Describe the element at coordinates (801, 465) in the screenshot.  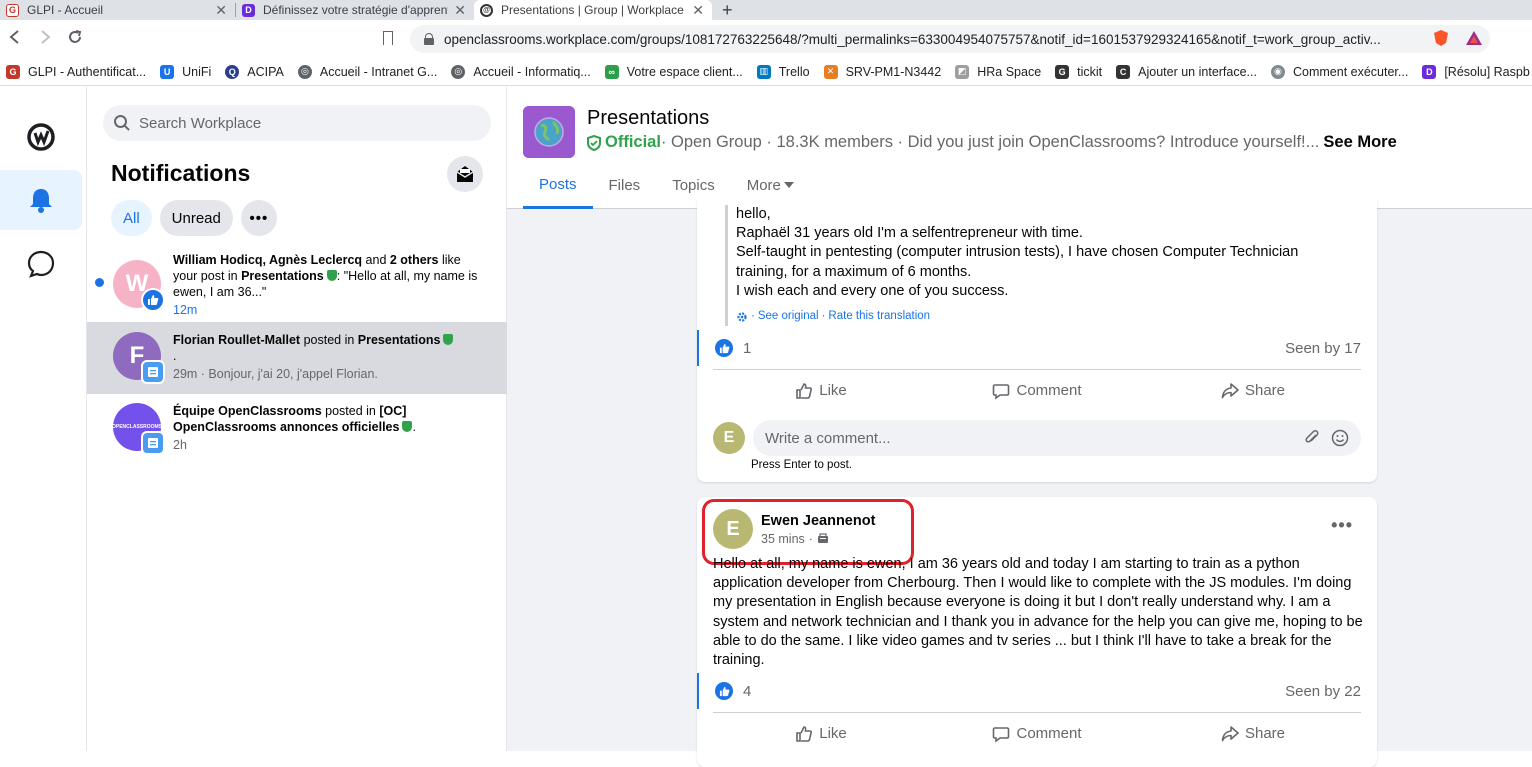
I see `comment-hint: Press Enter to post.` at that location.